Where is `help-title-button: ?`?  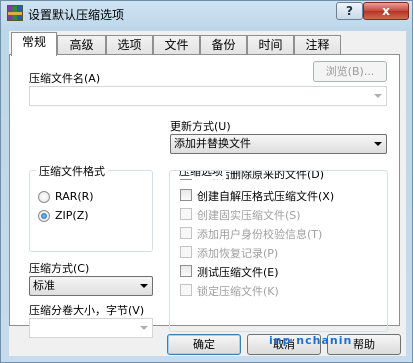
help-title-button: ? is located at coordinates (349, 11).